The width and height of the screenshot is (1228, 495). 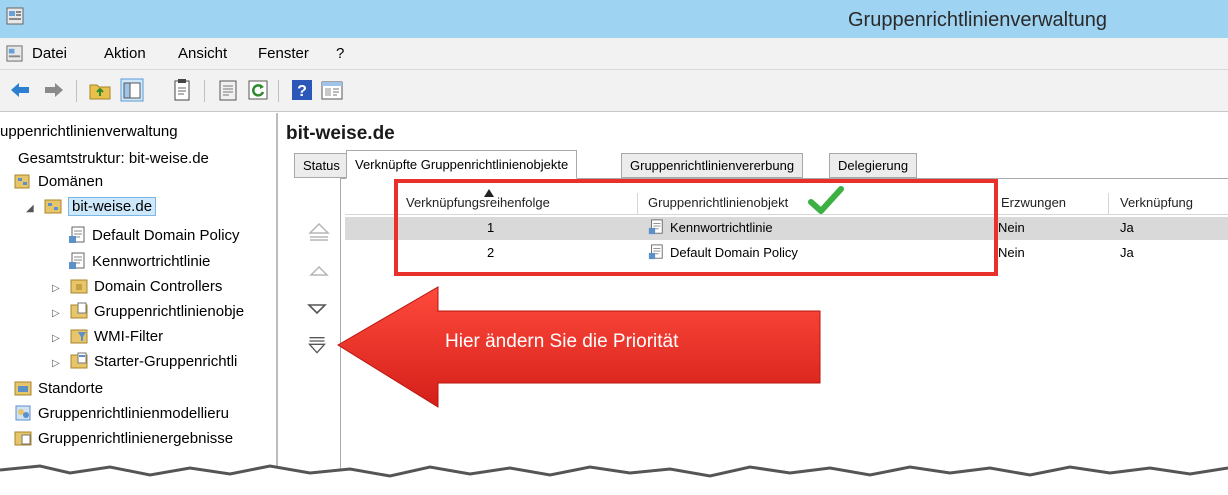 I want to click on tree-gpo-container: ▷ Gruppenrichtlinienobjе, so click(x=148, y=312).